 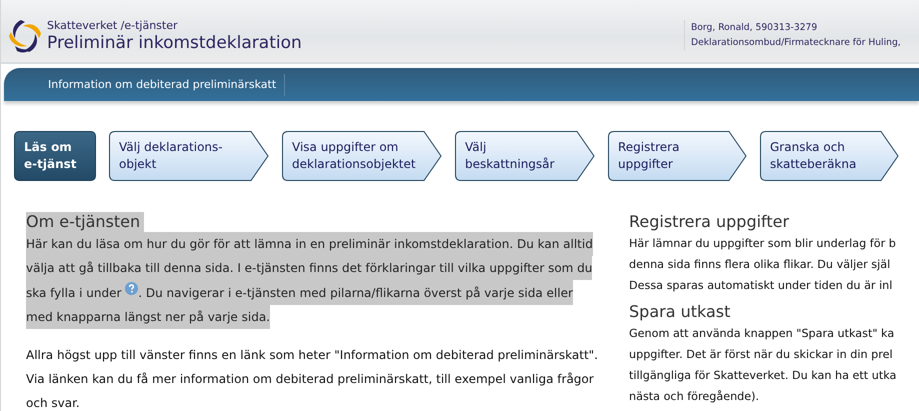 I want to click on section-heading: Registrera uppgifter, so click(x=709, y=222).